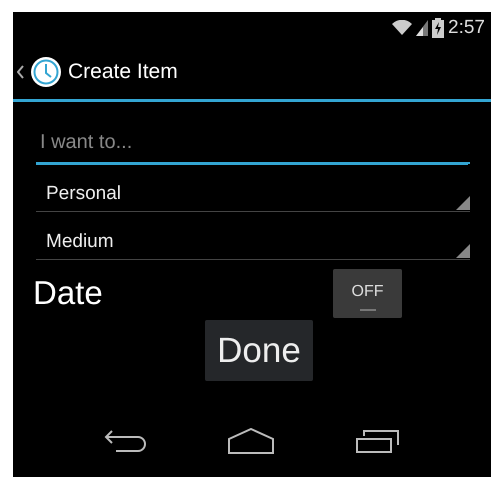 This screenshot has width=491, height=477. Describe the element at coordinates (422, 28) in the screenshot. I see `signal-icon` at that location.